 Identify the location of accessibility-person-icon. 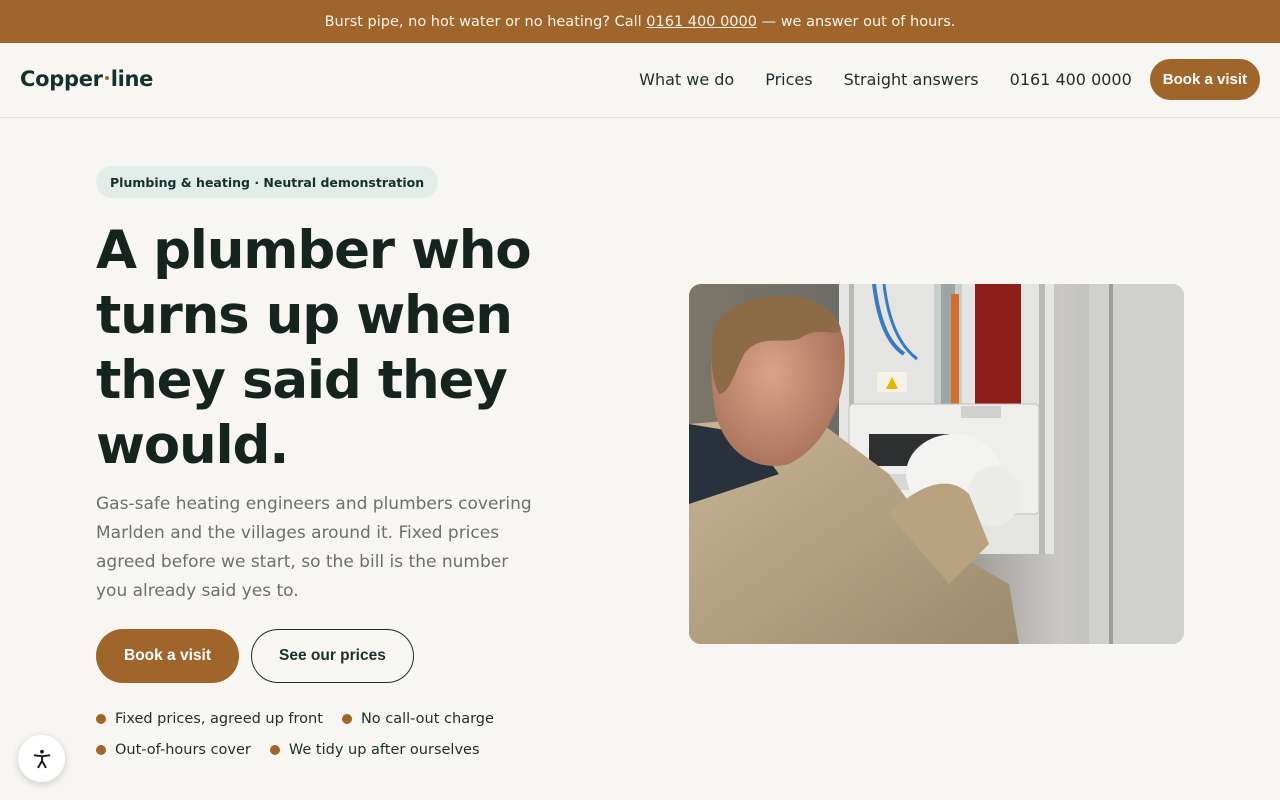
(41, 758).